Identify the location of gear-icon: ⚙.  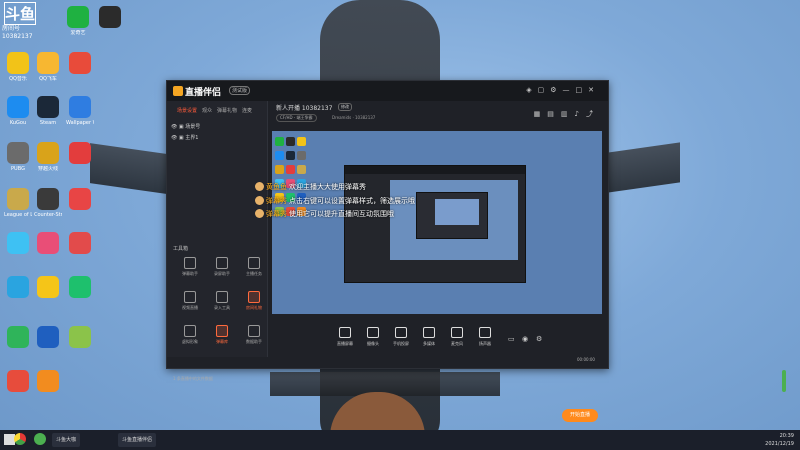
(539, 339).